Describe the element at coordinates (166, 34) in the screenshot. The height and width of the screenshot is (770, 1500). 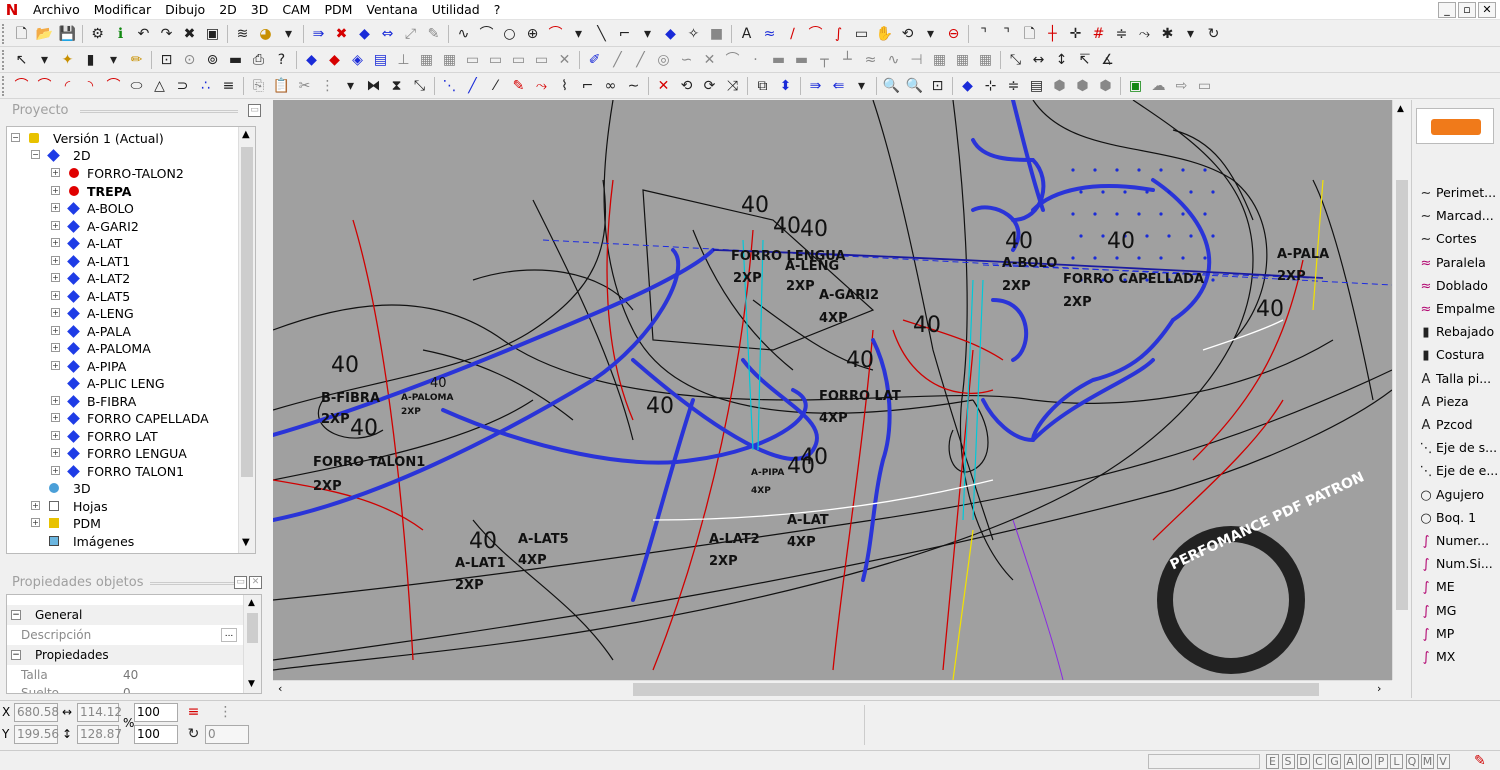
I see `redo-icon: ↷` at that location.